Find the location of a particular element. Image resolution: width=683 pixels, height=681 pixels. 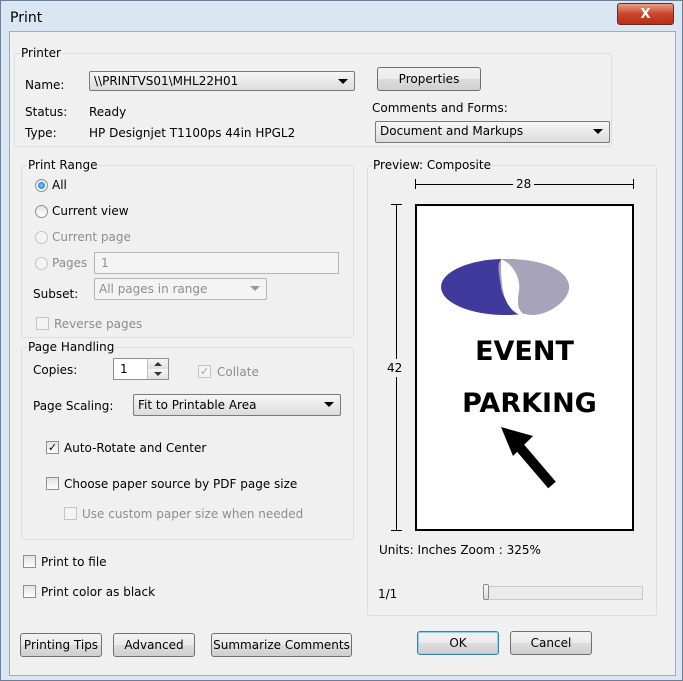

page-slider-thumb is located at coordinates (486, 592).